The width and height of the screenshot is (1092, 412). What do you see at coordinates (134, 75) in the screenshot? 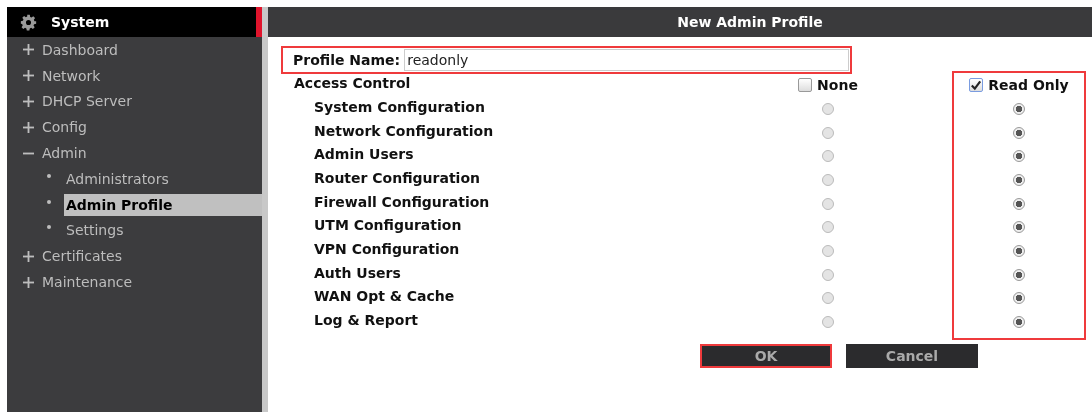
I see `nav-item: Network` at bounding box center [134, 75].